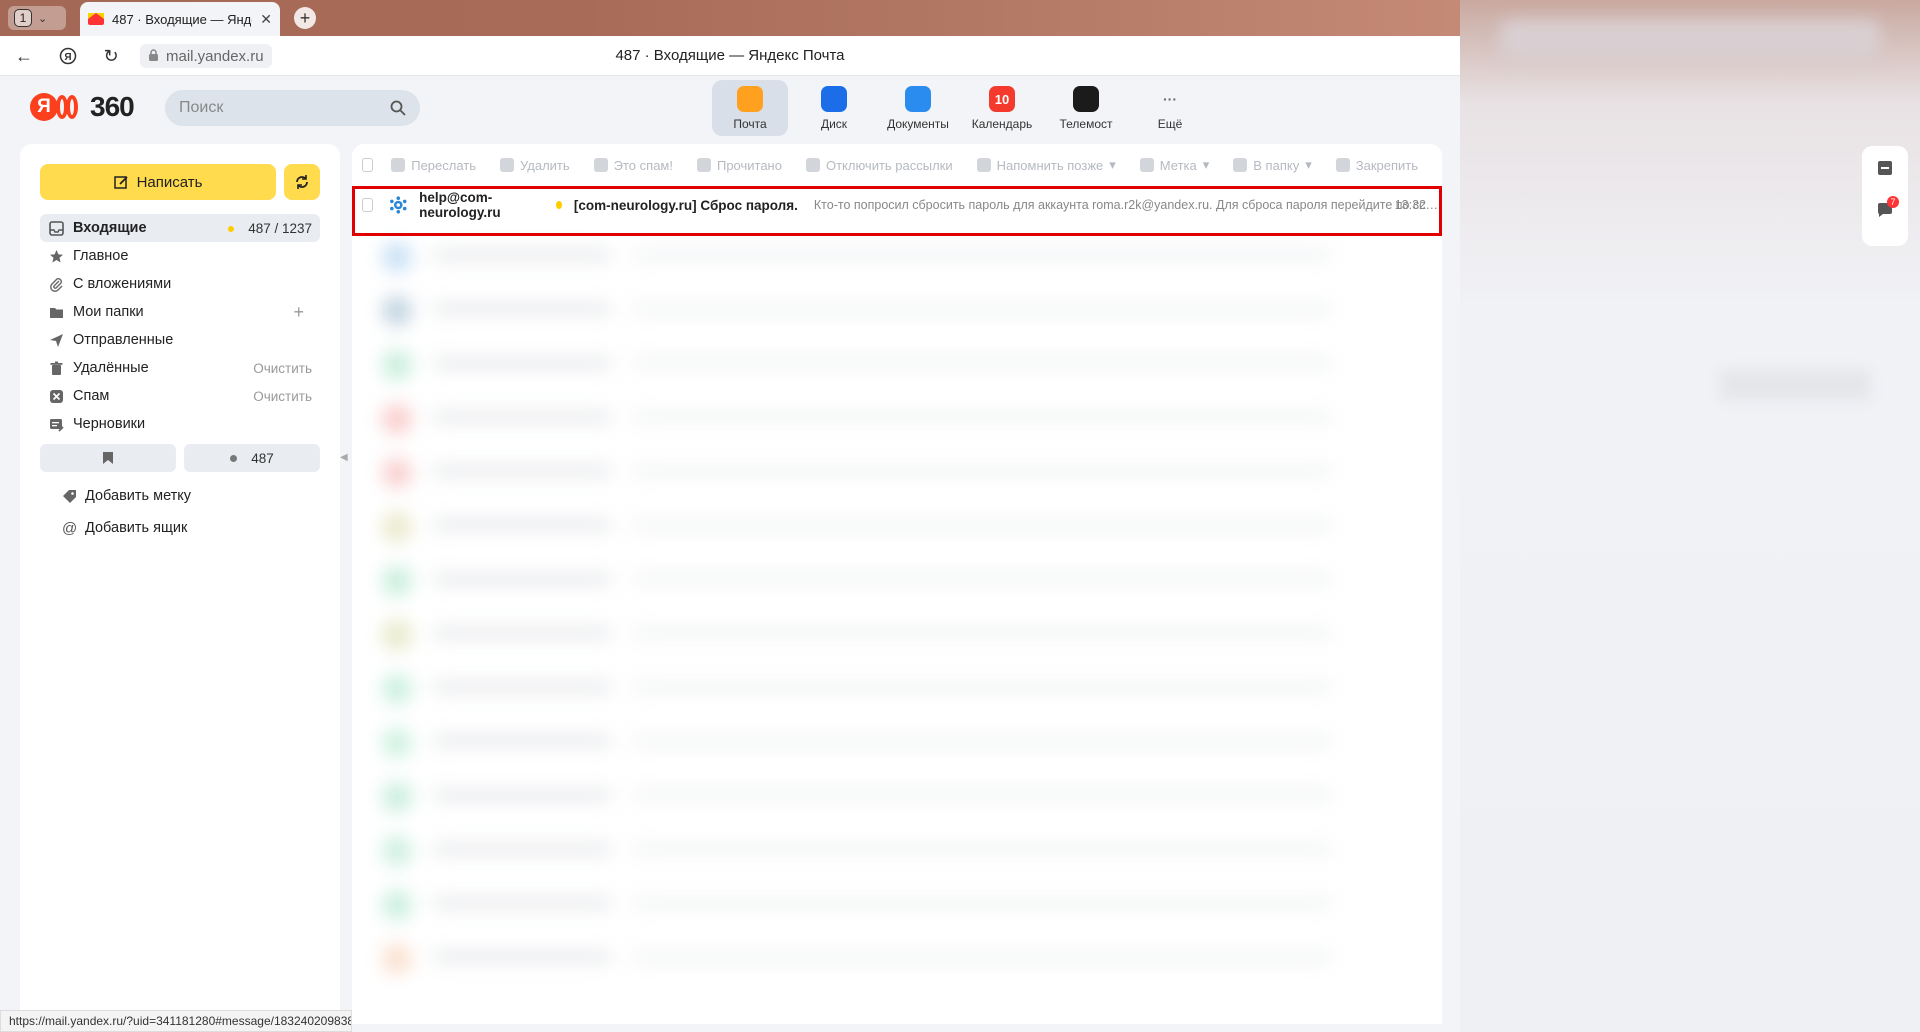 The width and height of the screenshot is (1920, 1032). I want to click on chat-icon: 7, so click(1888, 207).